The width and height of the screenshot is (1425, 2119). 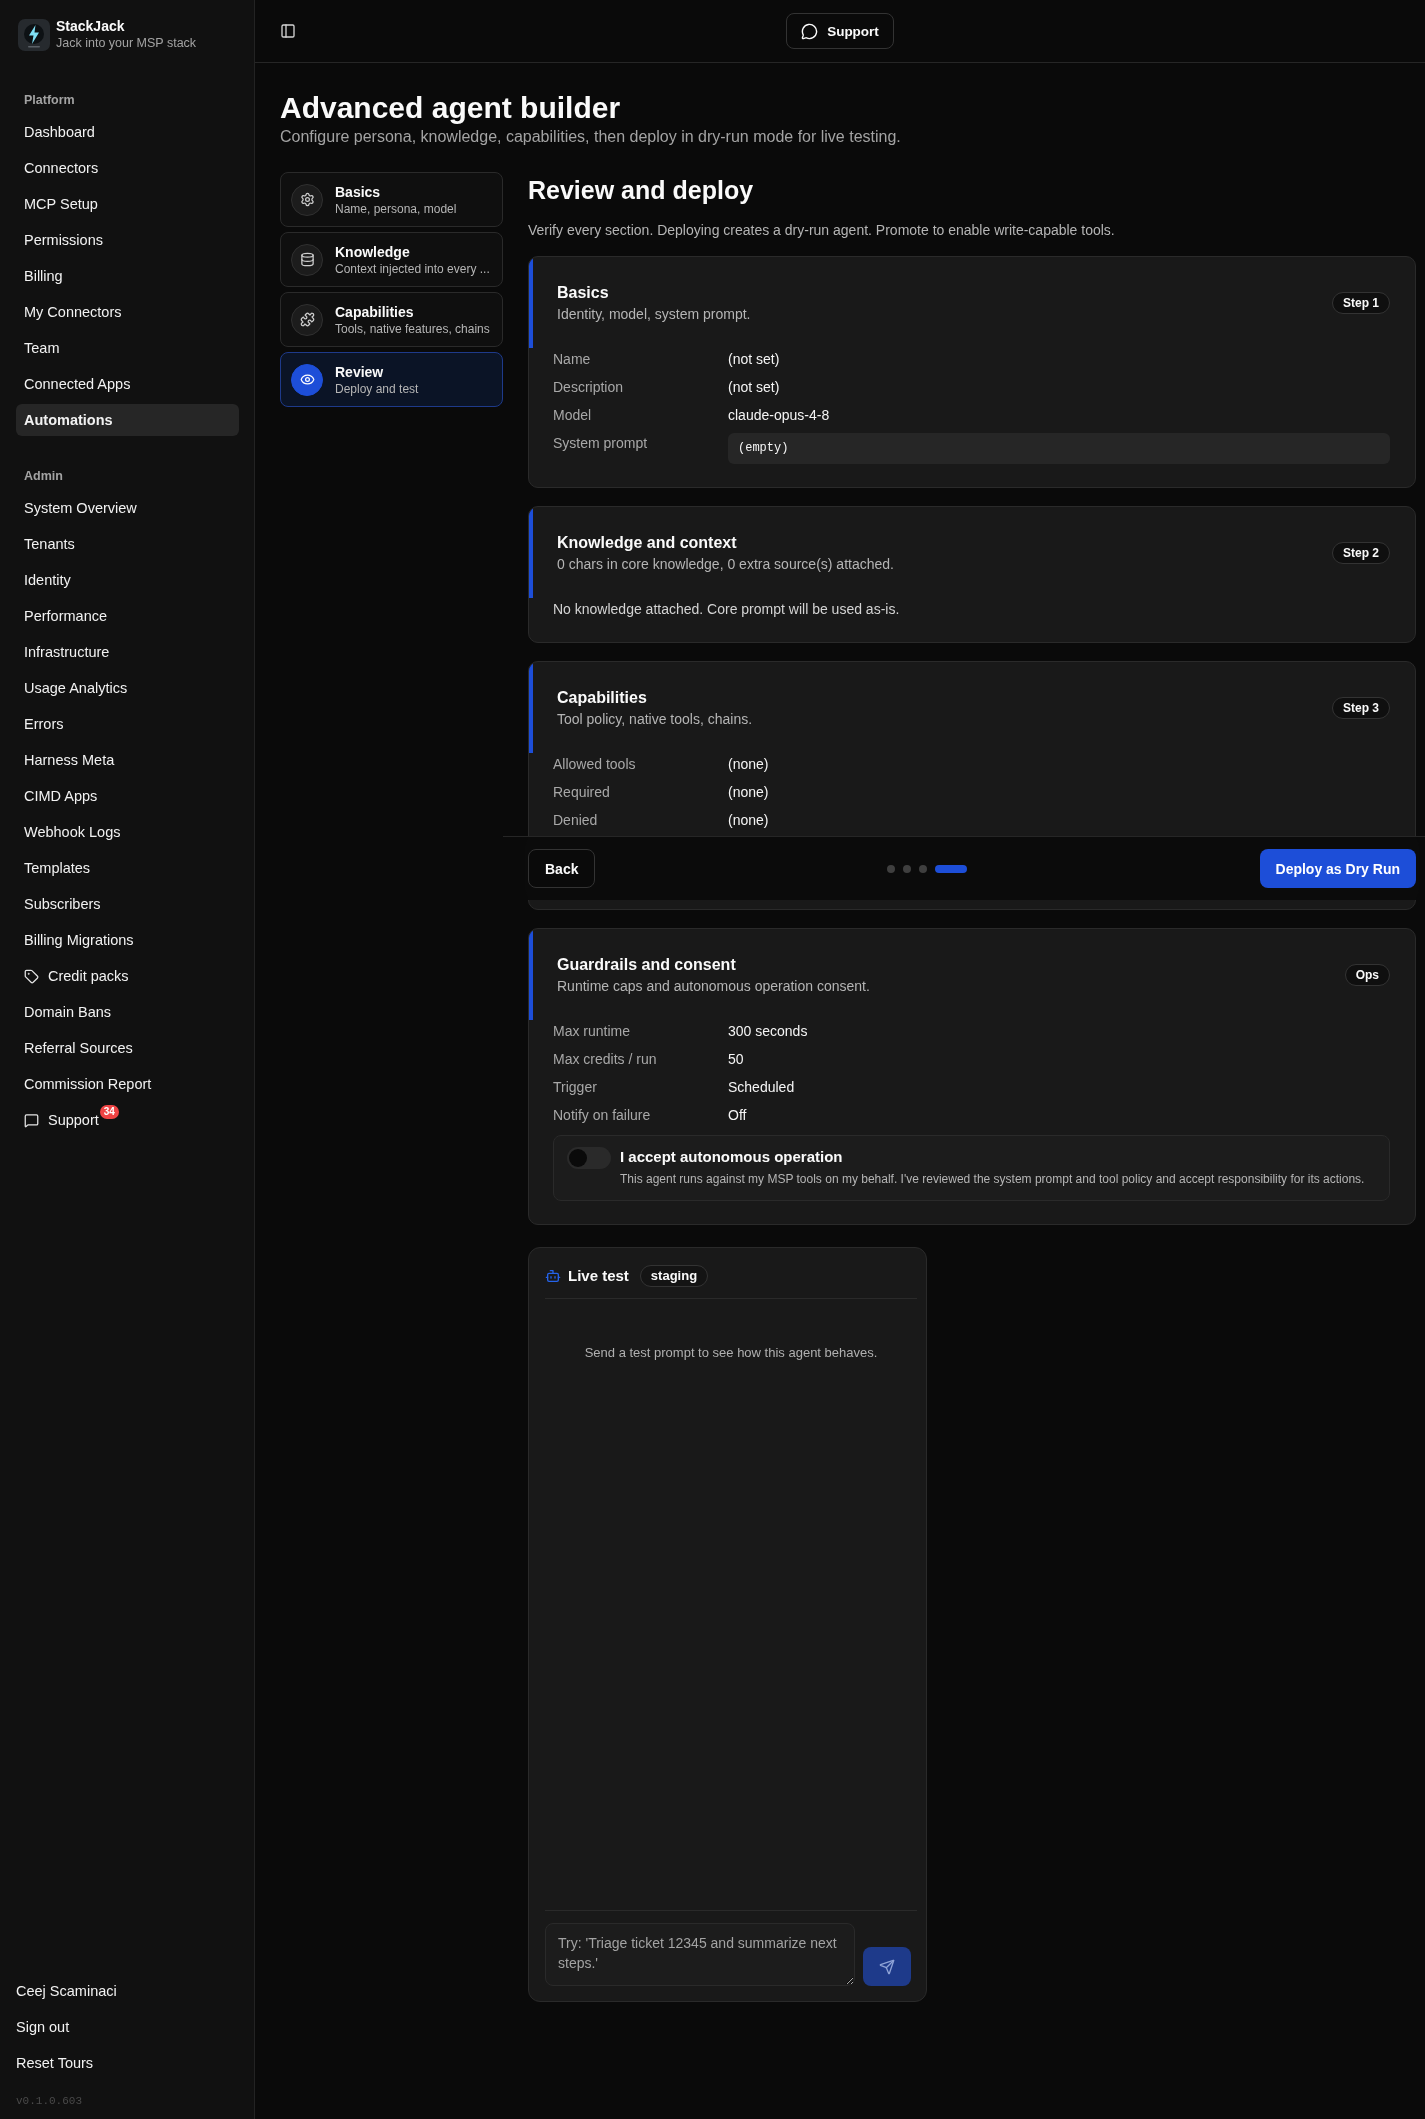 What do you see at coordinates (307, 259) in the screenshot?
I see `database-icon` at bounding box center [307, 259].